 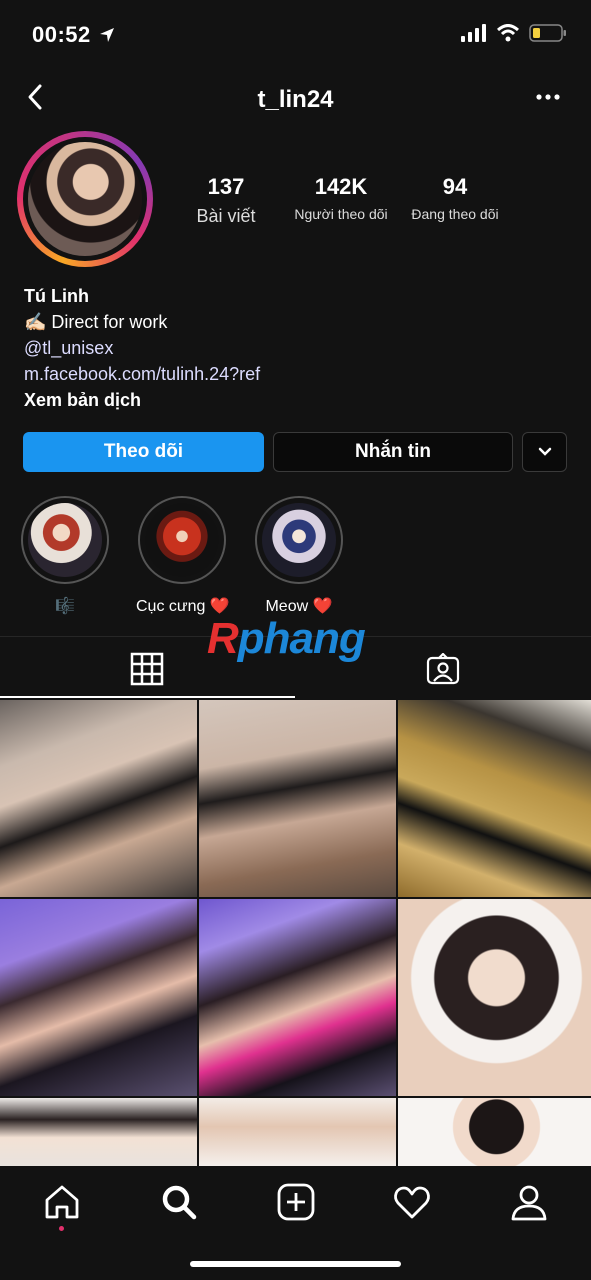 I want to click on more-icon, so click(x=548, y=97).